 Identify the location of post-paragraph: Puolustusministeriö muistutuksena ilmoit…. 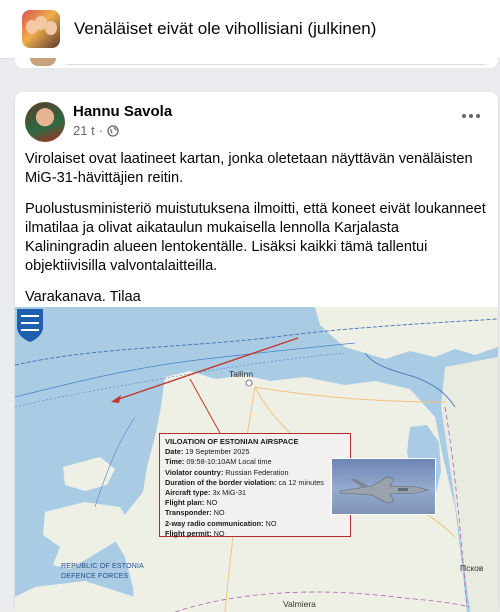
(255, 237).